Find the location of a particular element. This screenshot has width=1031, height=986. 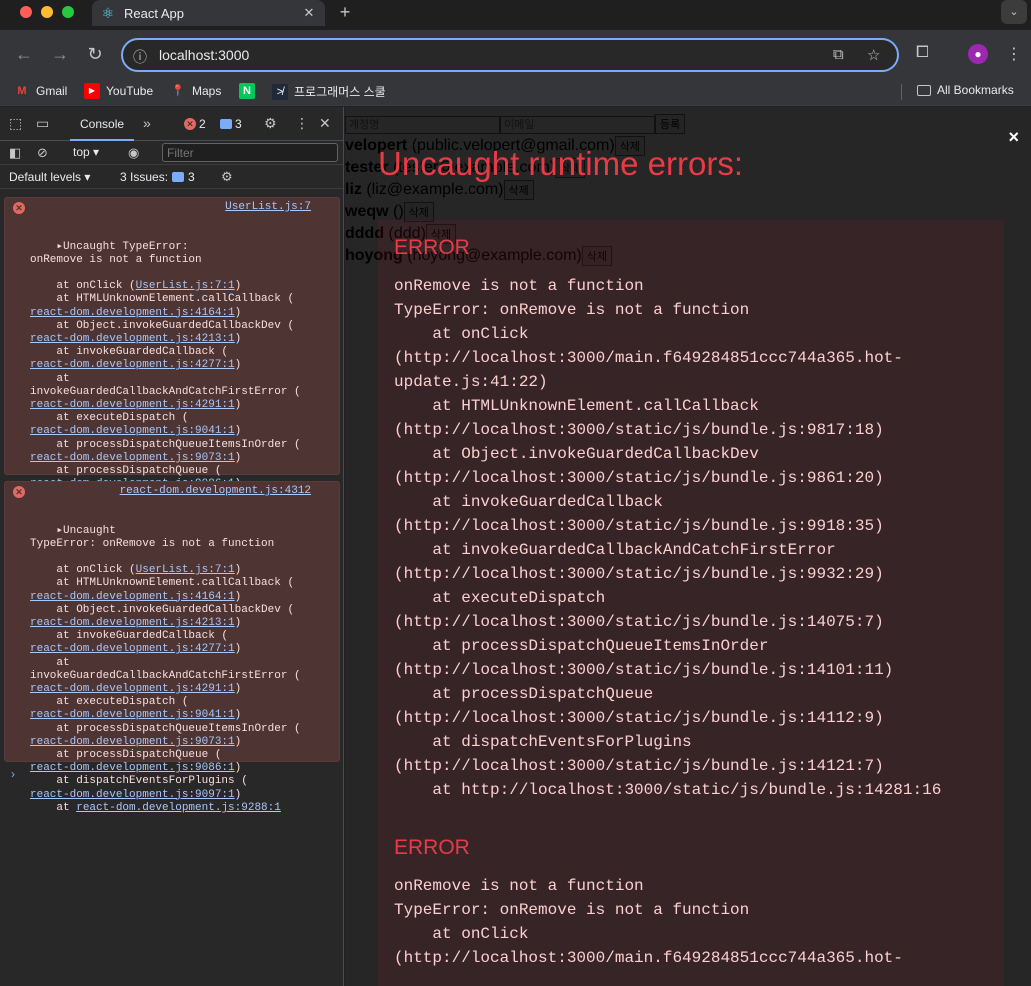

clear-console-icon: ⊘ is located at coordinates (42, 153).